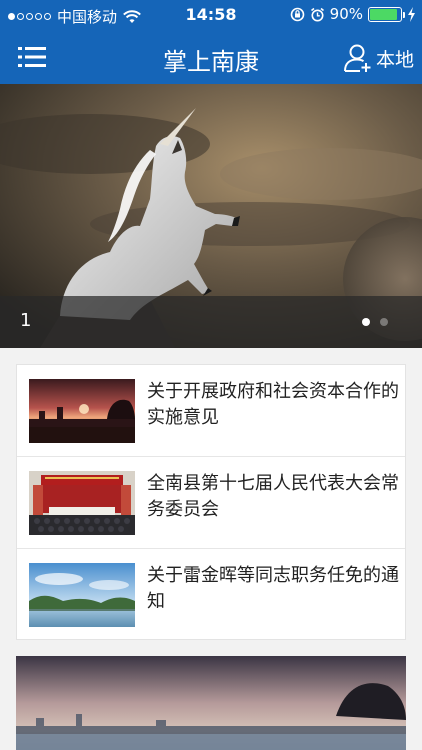 The image size is (422, 750). Describe the element at coordinates (211, 57) in the screenshot. I see `nav-bar: 掌上南康 本地` at that location.